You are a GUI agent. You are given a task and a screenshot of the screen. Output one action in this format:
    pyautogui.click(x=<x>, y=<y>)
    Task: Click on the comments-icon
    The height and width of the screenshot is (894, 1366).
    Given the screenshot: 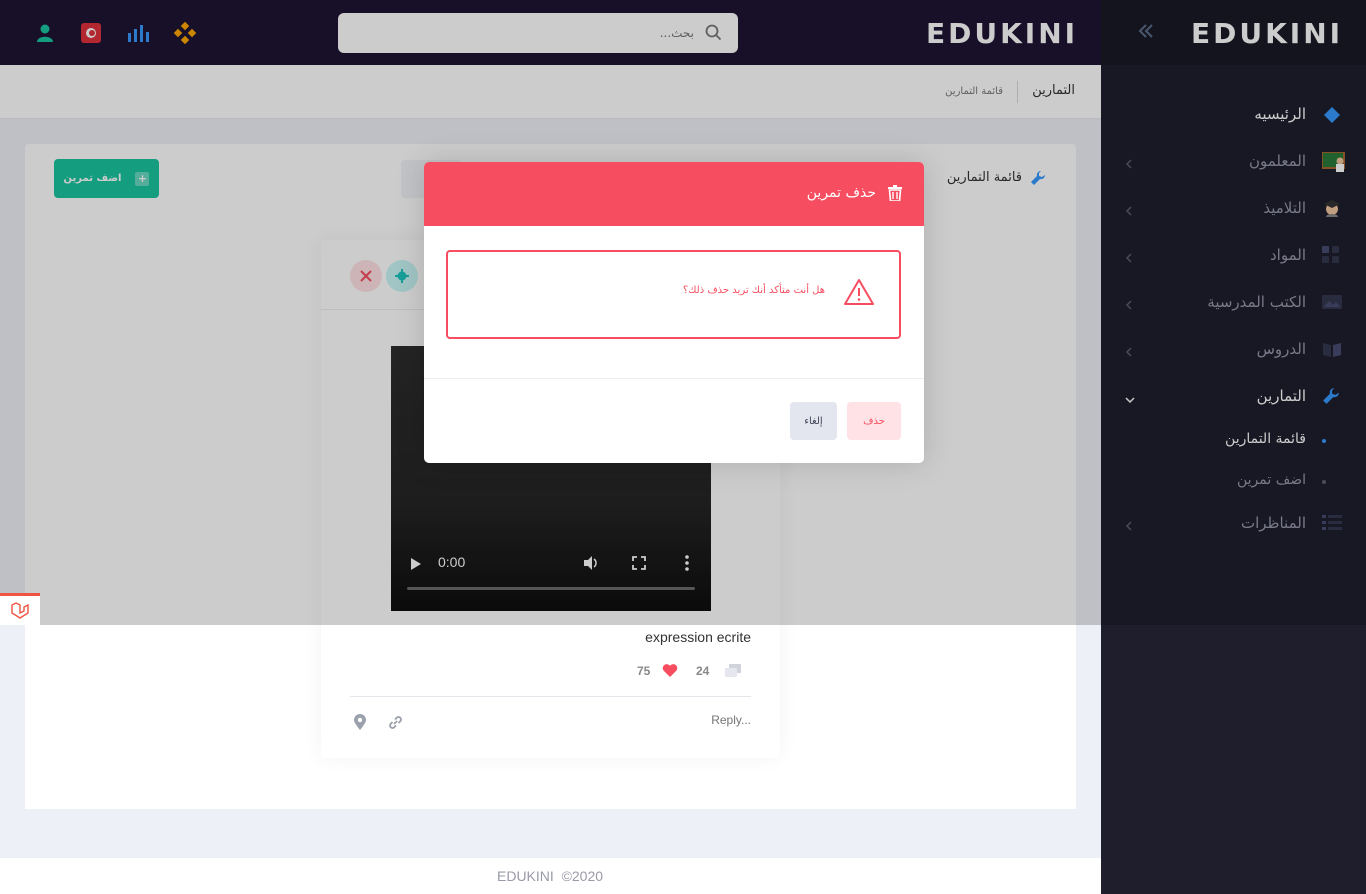 What is the action you would take?
    pyautogui.click(x=733, y=673)
    